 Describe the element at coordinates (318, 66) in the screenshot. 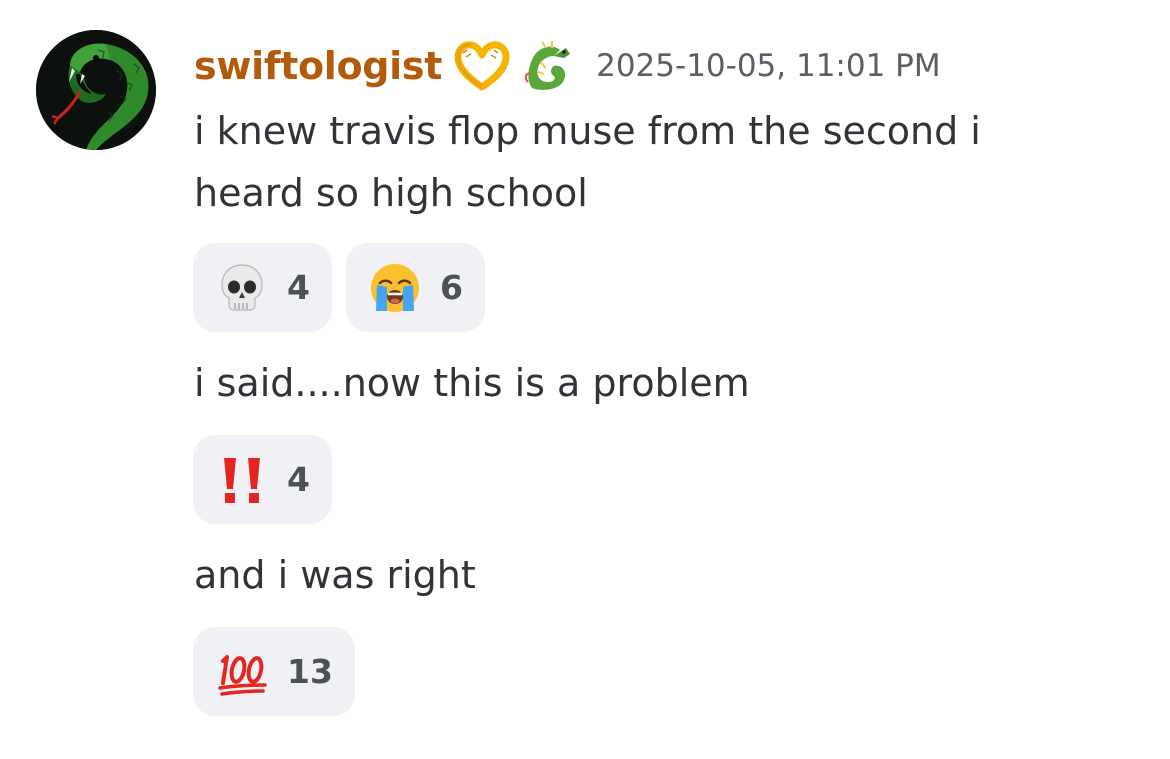

I see `username: swiftologist` at that location.